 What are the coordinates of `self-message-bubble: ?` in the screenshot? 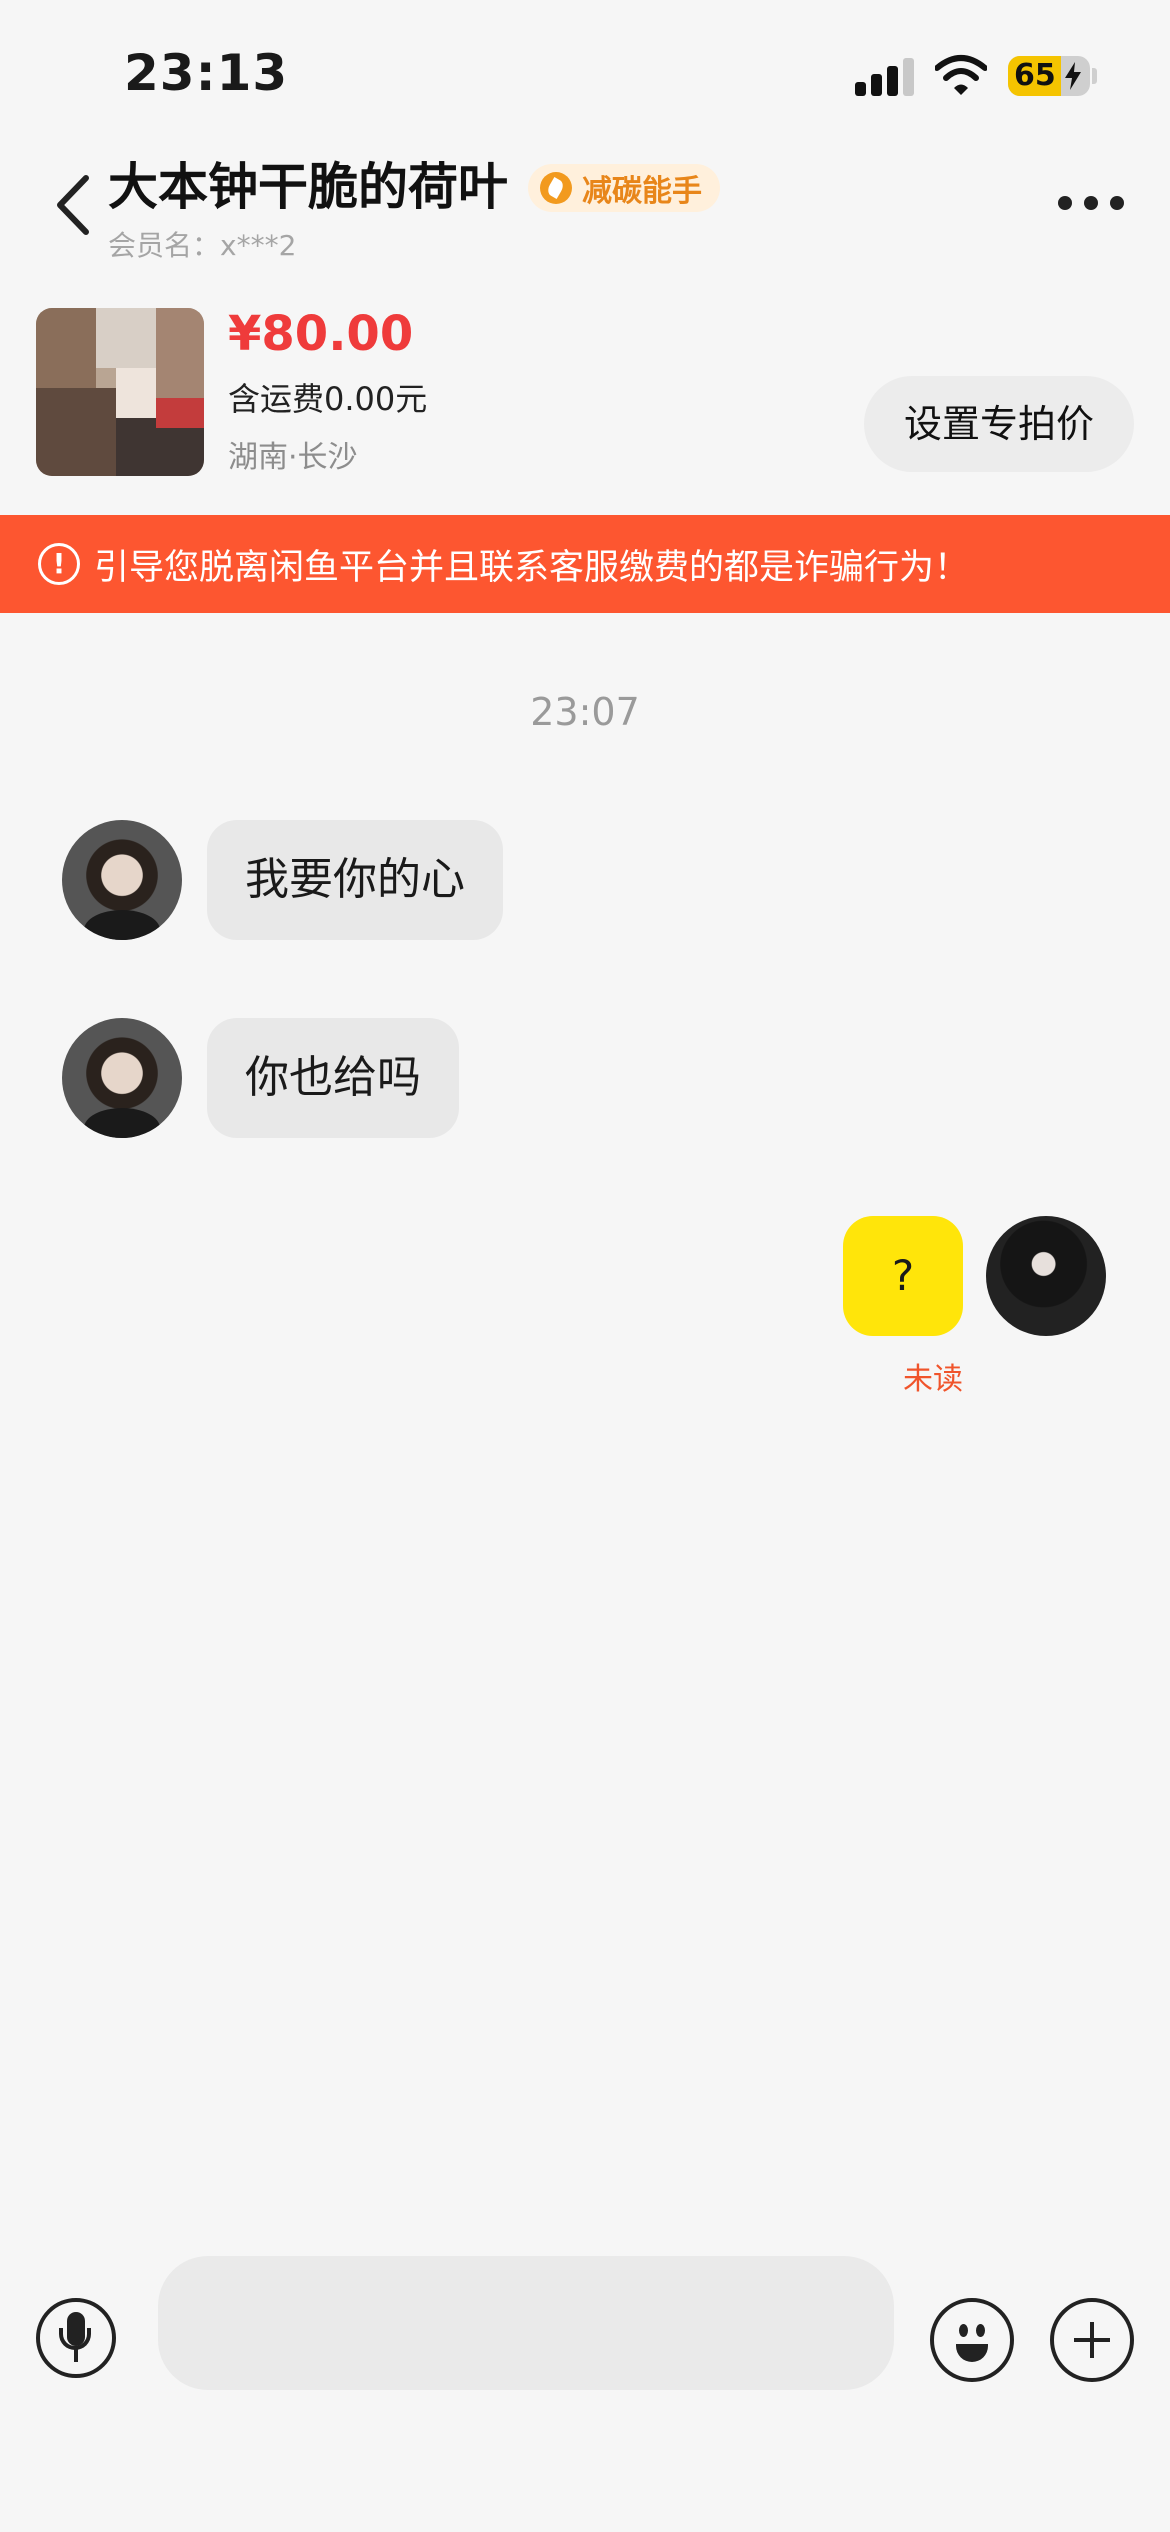 It's located at (903, 1276).